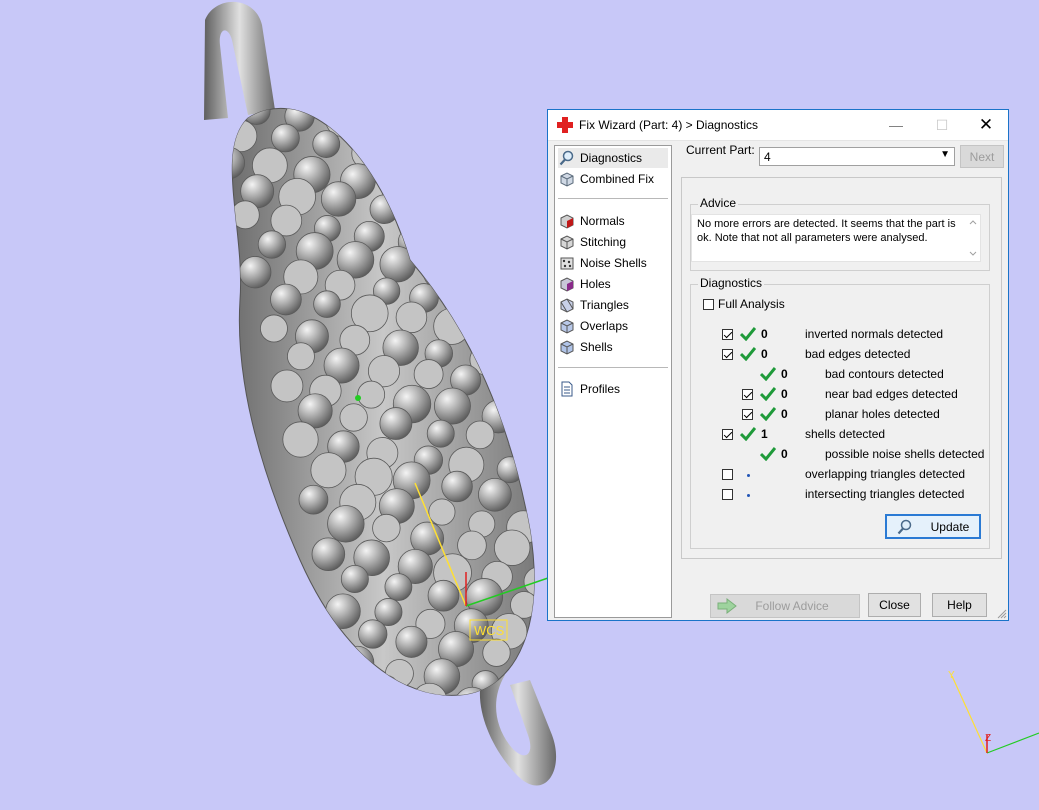 This screenshot has width=1039, height=810. Describe the element at coordinates (884, 374) in the screenshot. I see `diagnostic-label: bad contours detected` at that location.